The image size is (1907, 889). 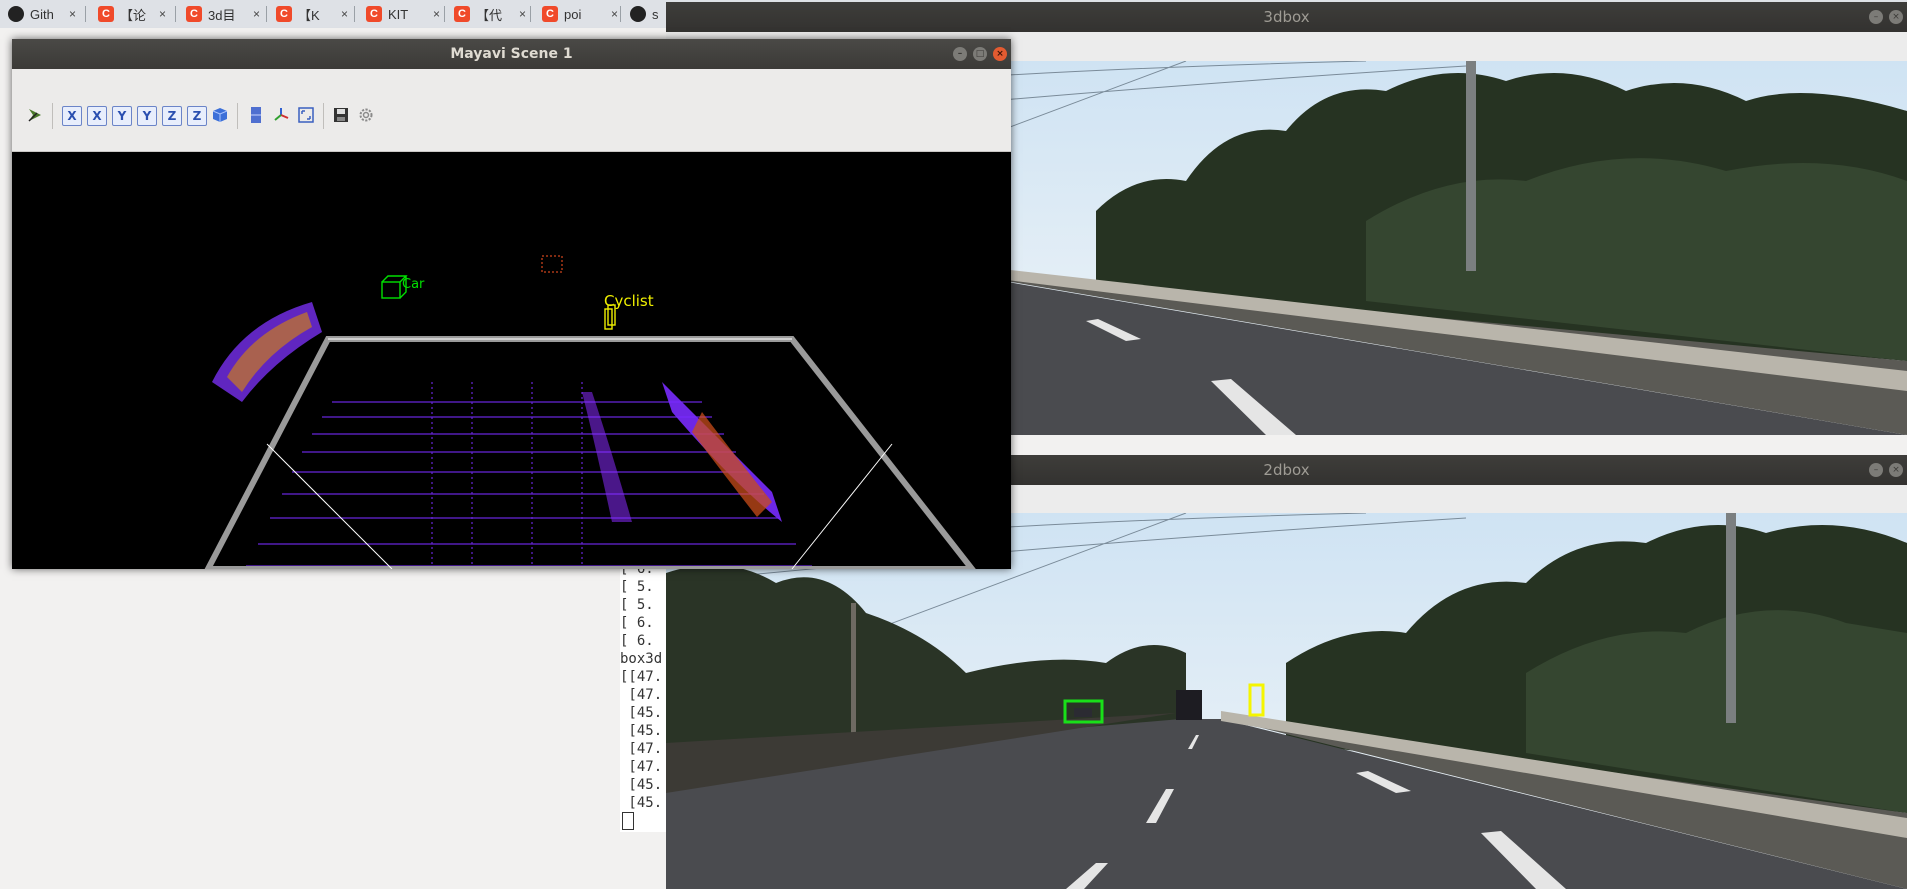 I want to click on browser-tab: s, so click(x=650, y=14).